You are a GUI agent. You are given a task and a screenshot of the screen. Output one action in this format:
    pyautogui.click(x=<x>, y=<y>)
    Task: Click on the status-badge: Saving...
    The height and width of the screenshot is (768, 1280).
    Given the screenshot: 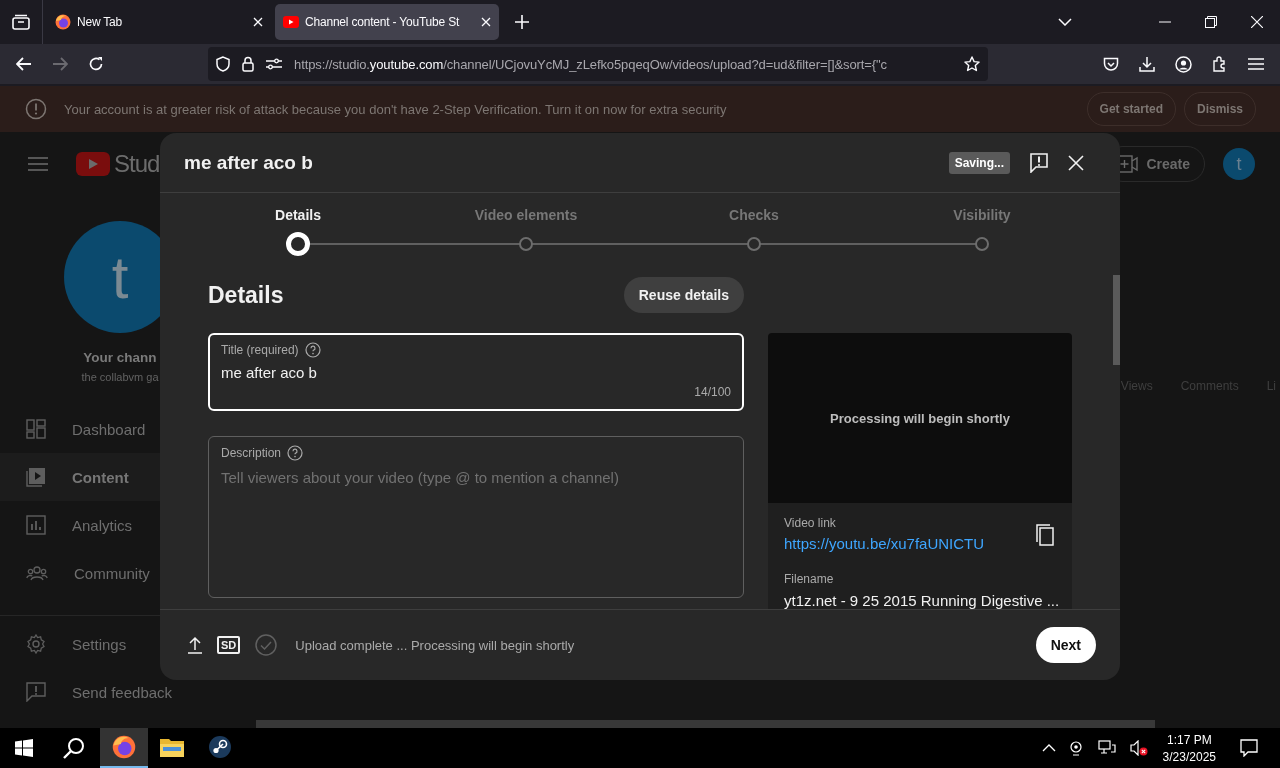 What is the action you would take?
    pyautogui.click(x=979, y=162)
    